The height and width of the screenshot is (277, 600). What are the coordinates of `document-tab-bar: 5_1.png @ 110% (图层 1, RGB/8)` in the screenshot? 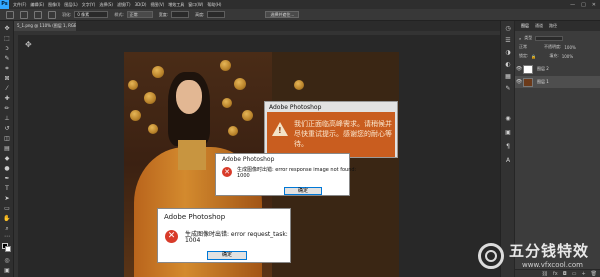 It's located at (257, 26).